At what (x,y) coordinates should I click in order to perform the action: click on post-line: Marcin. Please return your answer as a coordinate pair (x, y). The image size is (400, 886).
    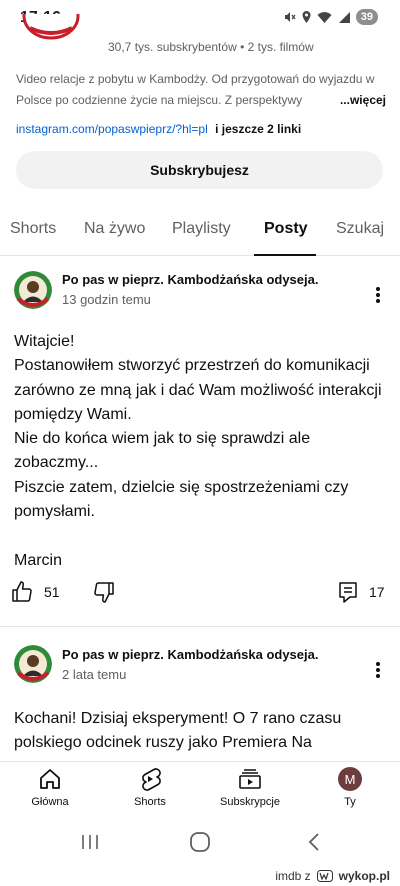
    Looking at the image, I should click on (38, 560).